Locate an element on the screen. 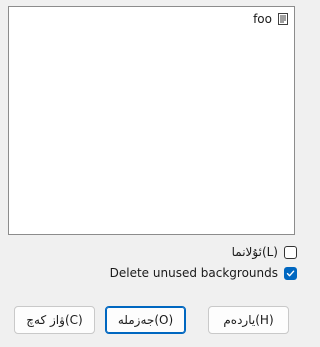  list-item-label: foo is located at coordinates (262, 19).